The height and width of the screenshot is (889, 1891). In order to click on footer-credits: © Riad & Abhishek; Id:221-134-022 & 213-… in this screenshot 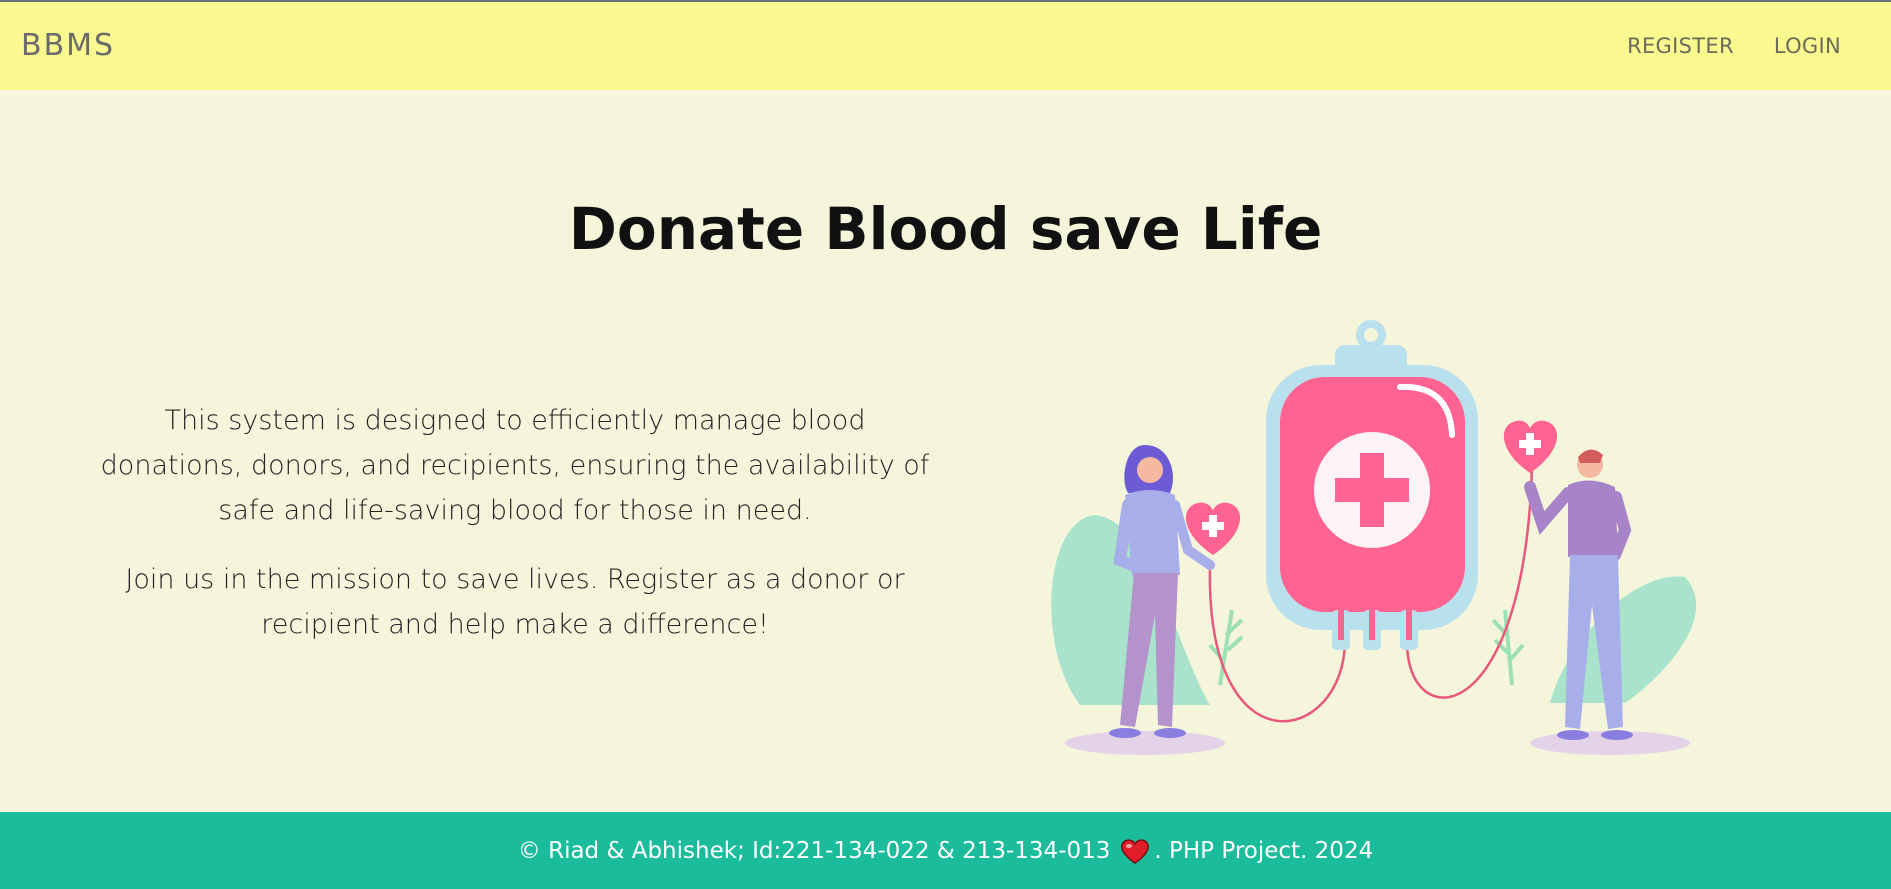, I will do `click(814, 850)`.